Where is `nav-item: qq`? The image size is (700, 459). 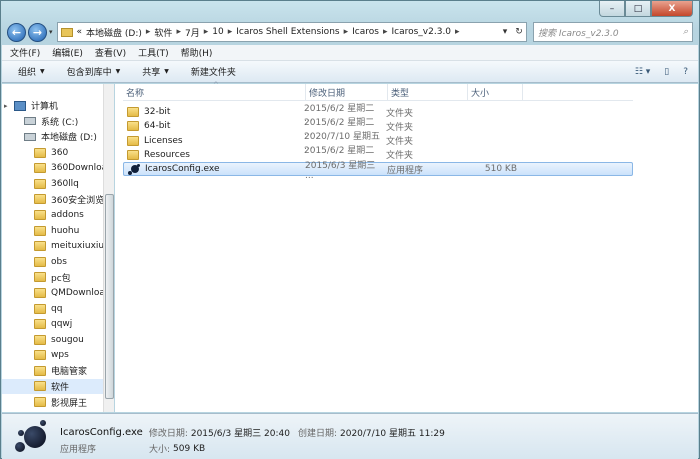 nav-item: qq is located at coordinates (57, 309).